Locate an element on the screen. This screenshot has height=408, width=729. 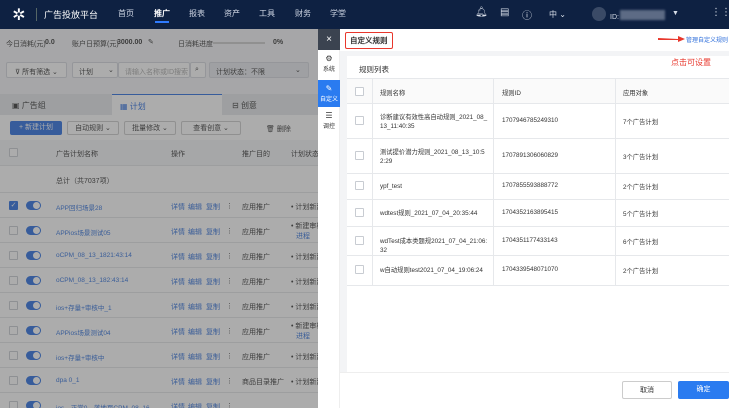
confirm-button: 确定 is located at coordinates (703, 390).